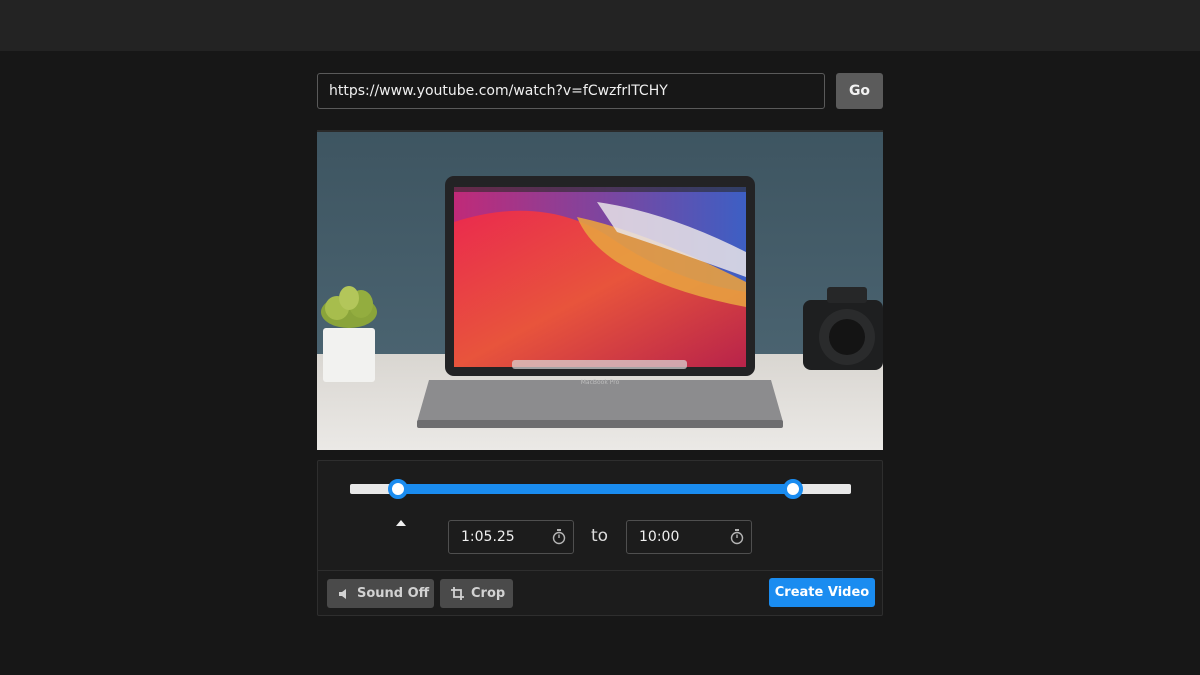 The height and width of the screenshot is (675, 1200). What do you see at coordinates (793, 489) in the screenshot?
I see `range-end-handle` at bounding box center [793, 489].